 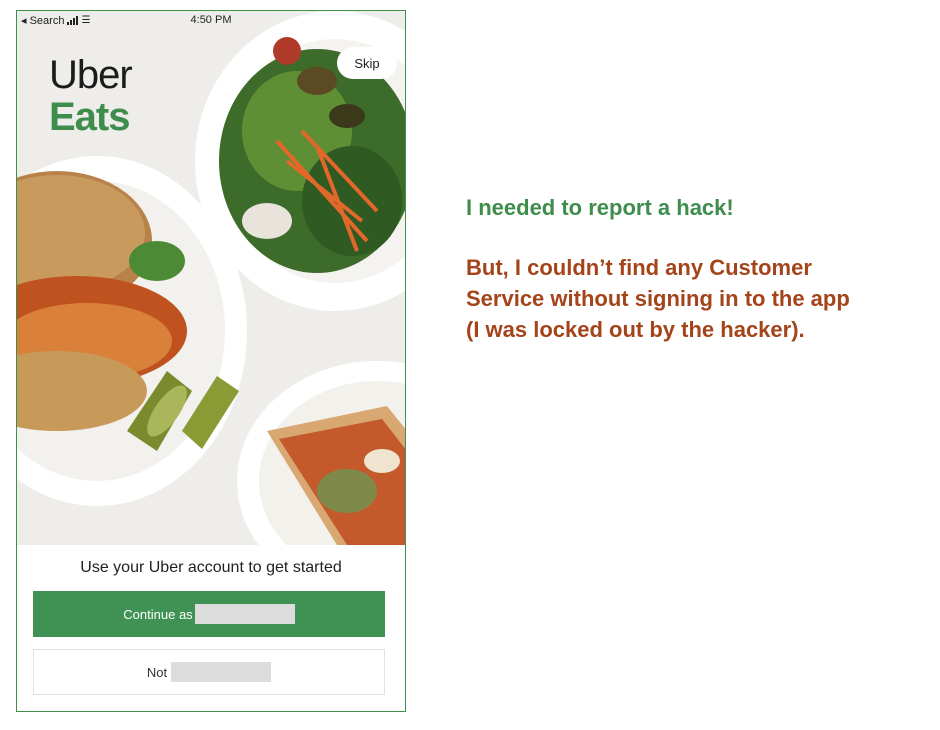 I want to click on annotation-line: Service without signing in to the app, so click(x=658, y=298).